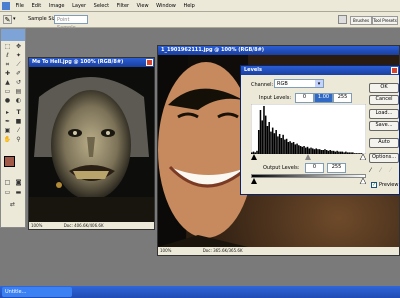 The width and height of the screenshot is (400, 298). I want to click on gamma-slider, so click(308, 157).